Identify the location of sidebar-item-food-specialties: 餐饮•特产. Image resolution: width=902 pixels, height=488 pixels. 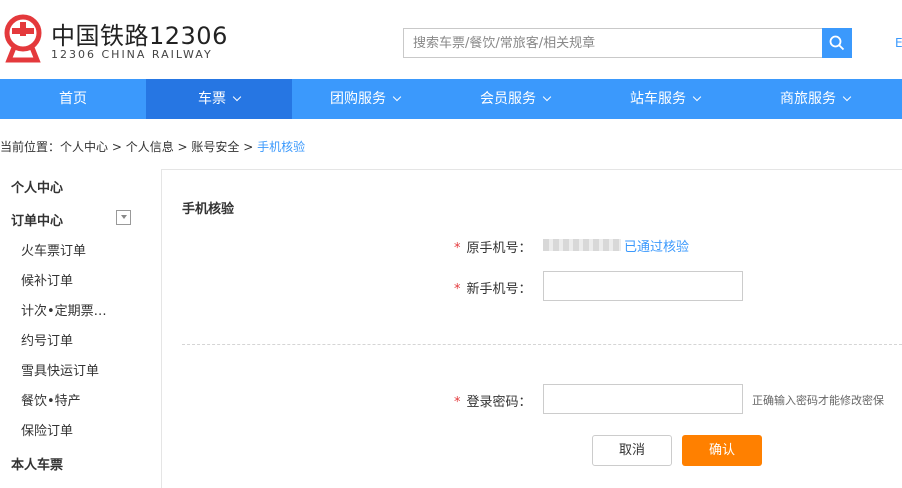
(51, 399).